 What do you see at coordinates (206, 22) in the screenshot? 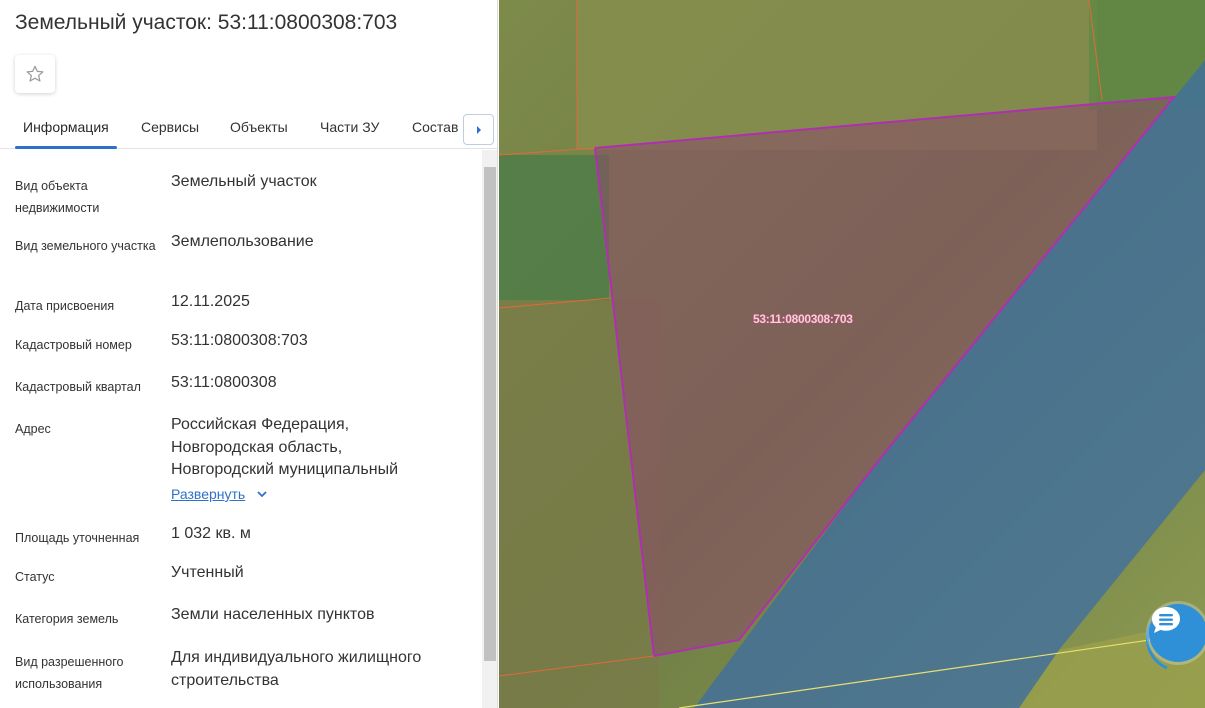
I see `page-title: Земельный участок: 53:11:0800308:703` at bounding box center [206, 22].